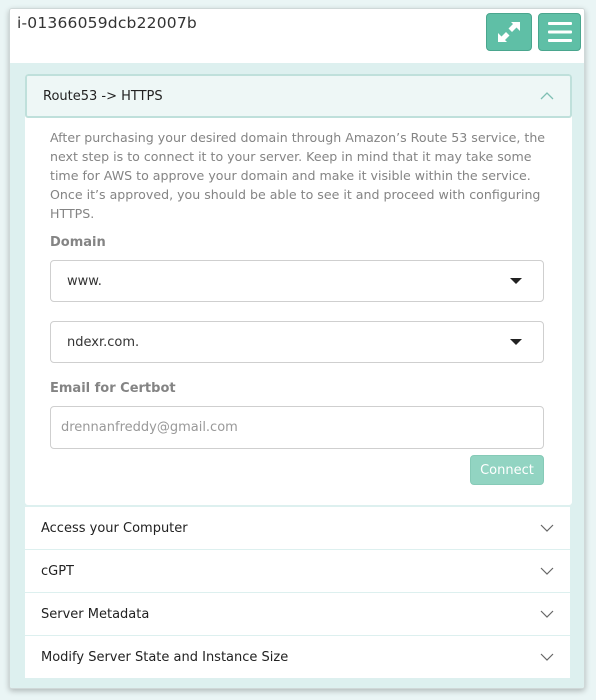 The width and height of the screenshot is (596, 700). Describe the element at coordinates (507, 470) in the screenshot. I see `connect-button: Connect` at that location.